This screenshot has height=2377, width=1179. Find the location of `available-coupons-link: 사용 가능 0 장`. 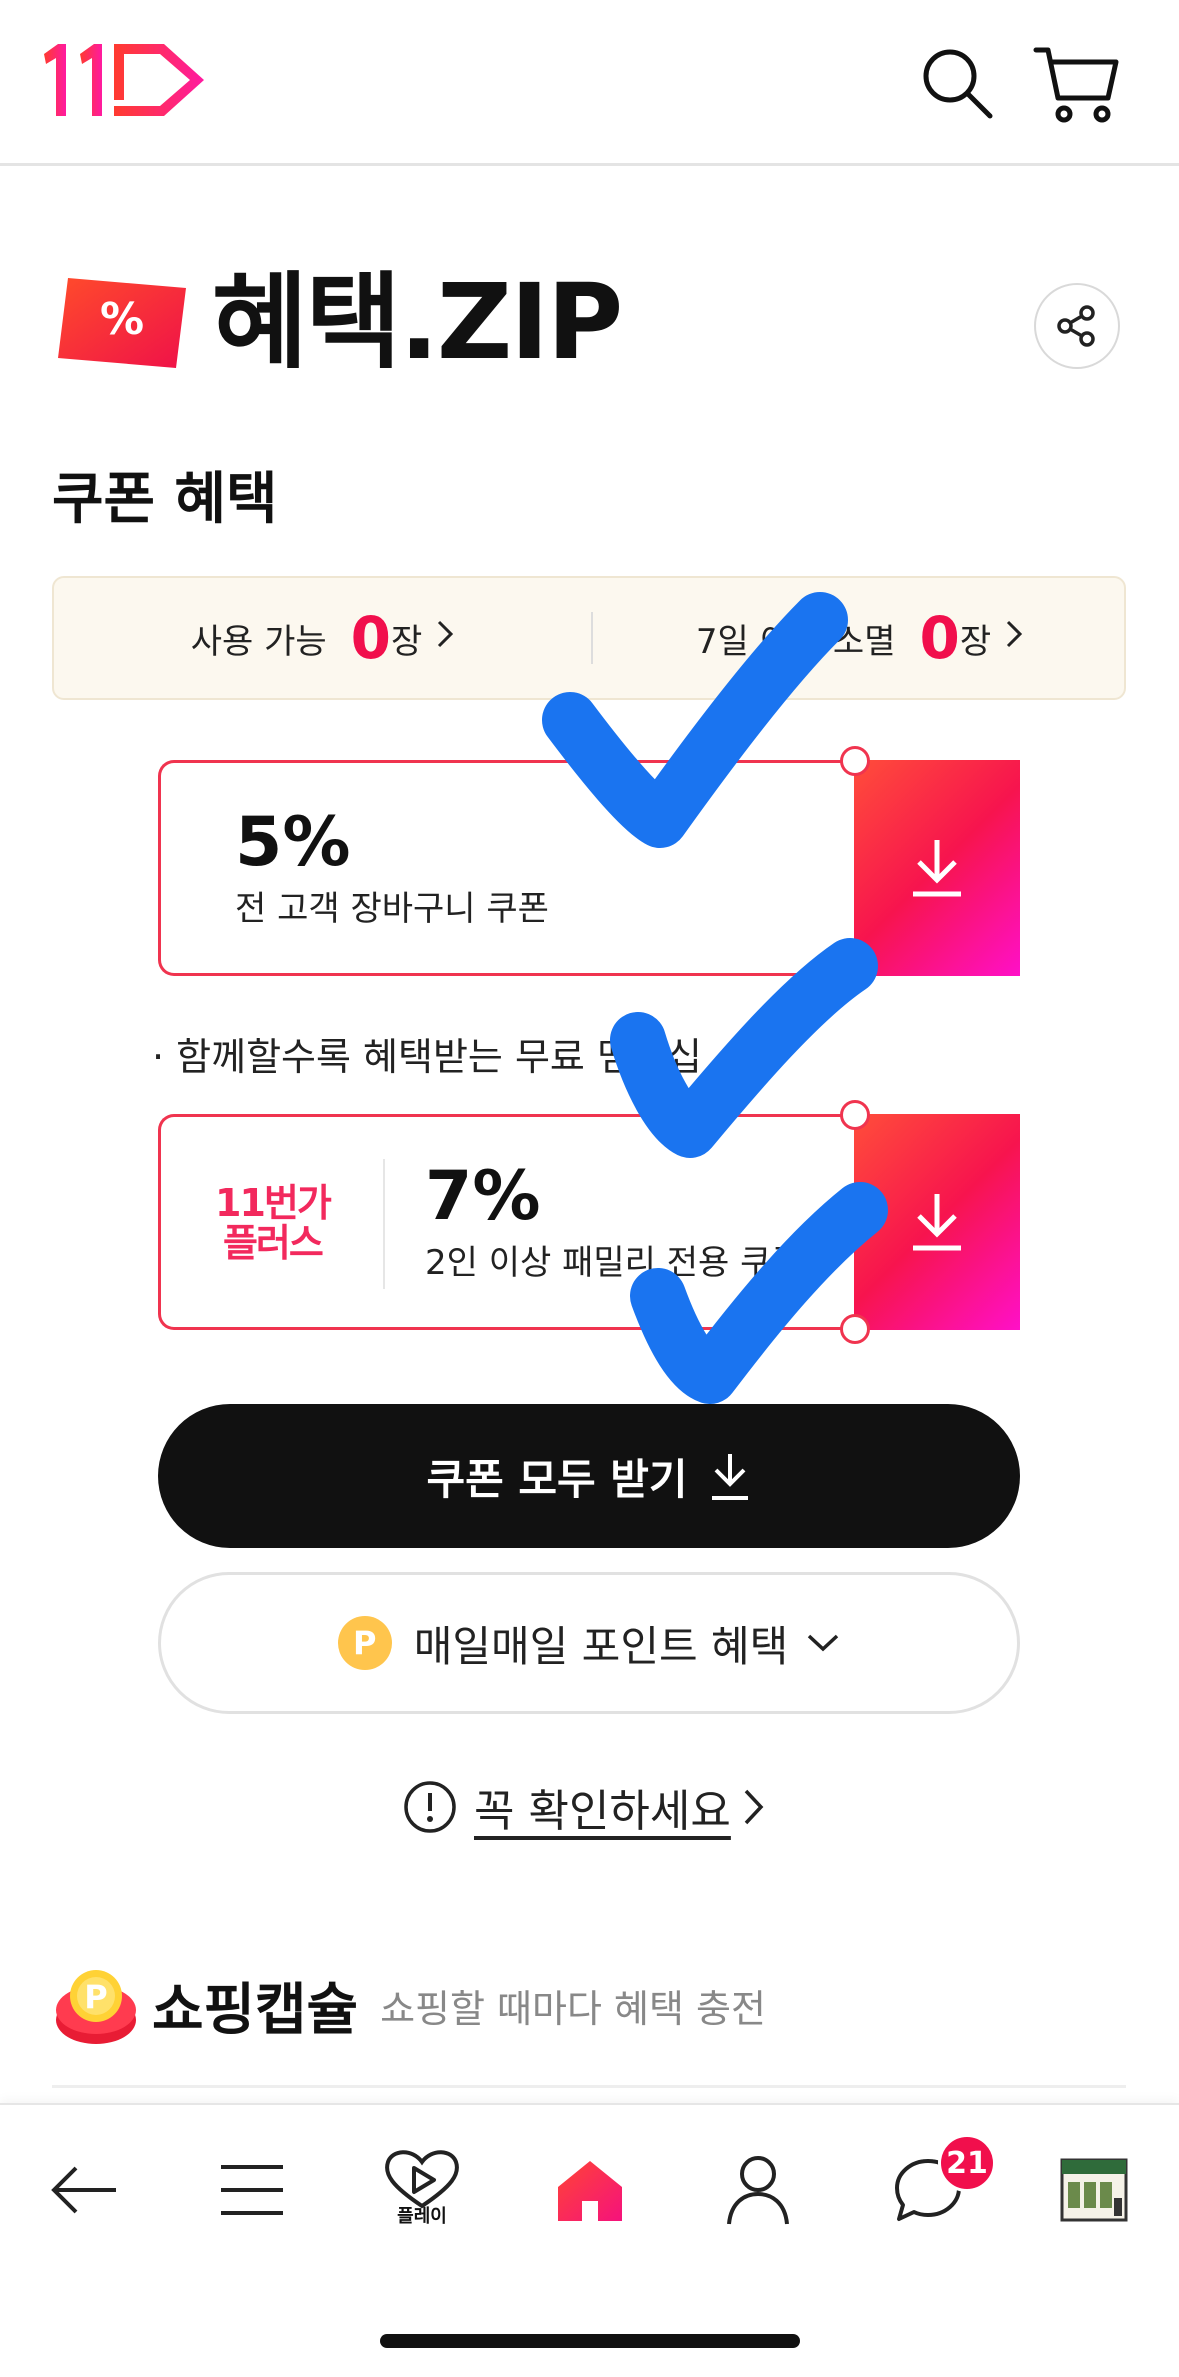

available-coupons-link: 사용 가능 0 장 is located at coordinates (322, 638).